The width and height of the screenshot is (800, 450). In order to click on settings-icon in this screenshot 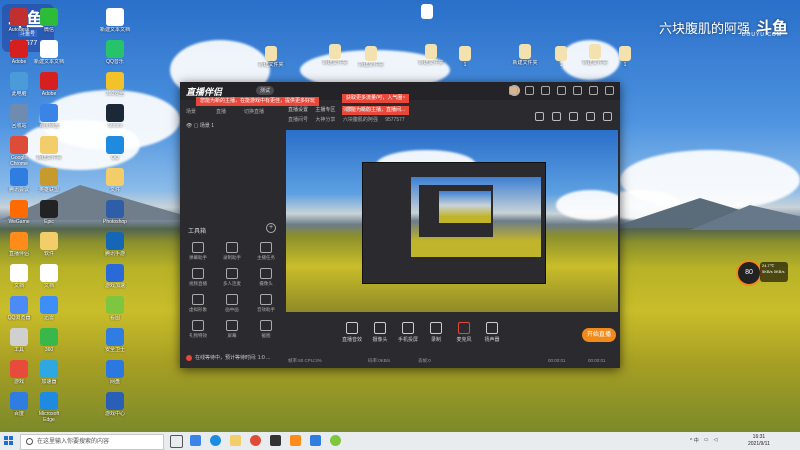, I will do `click(545, 90)`.